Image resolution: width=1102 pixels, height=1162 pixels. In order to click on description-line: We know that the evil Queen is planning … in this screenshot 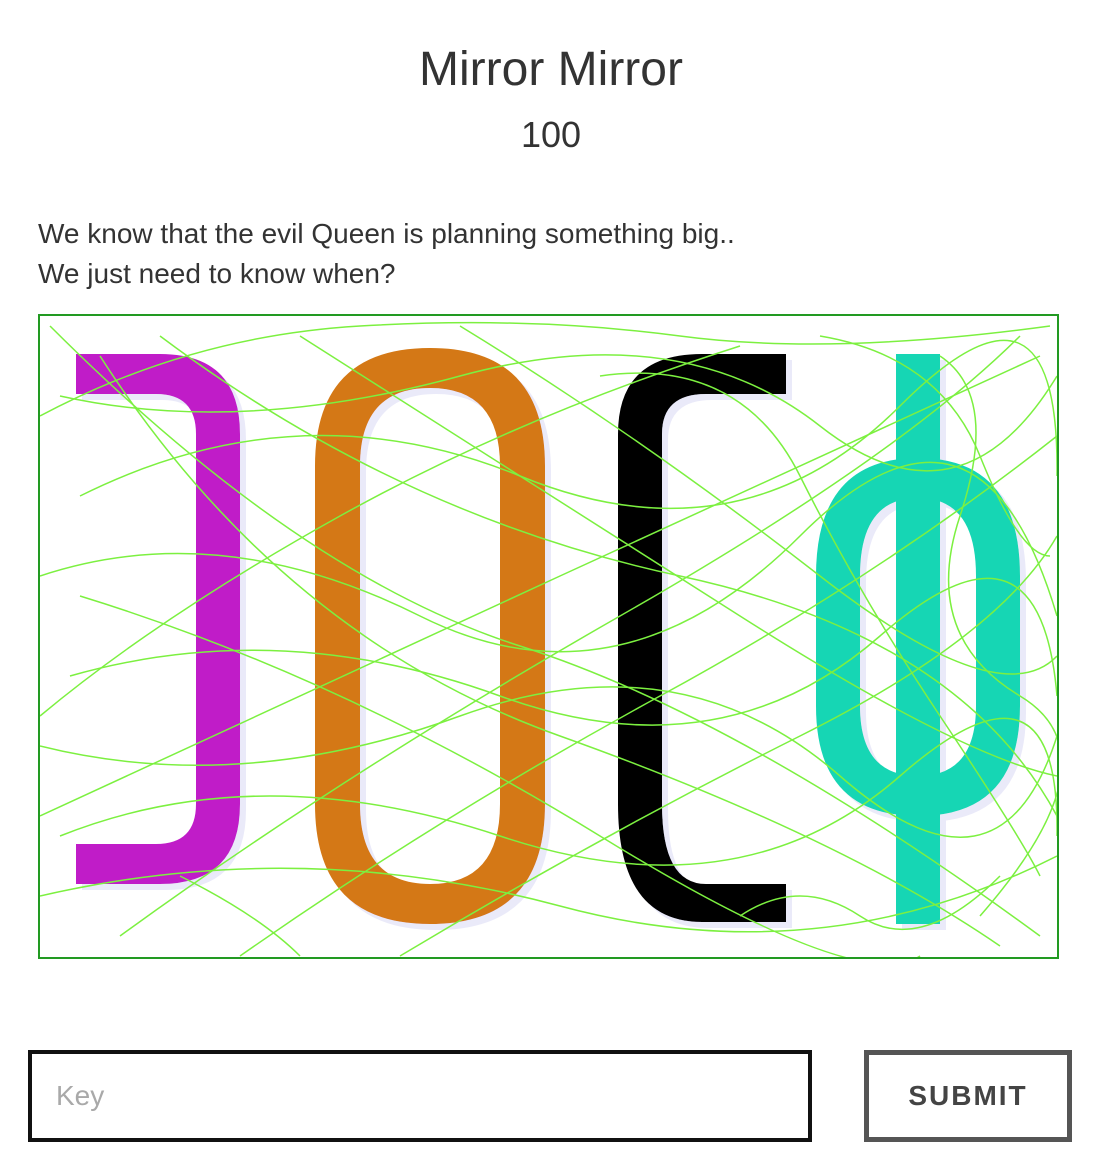, I will do `click(386, 233)`.